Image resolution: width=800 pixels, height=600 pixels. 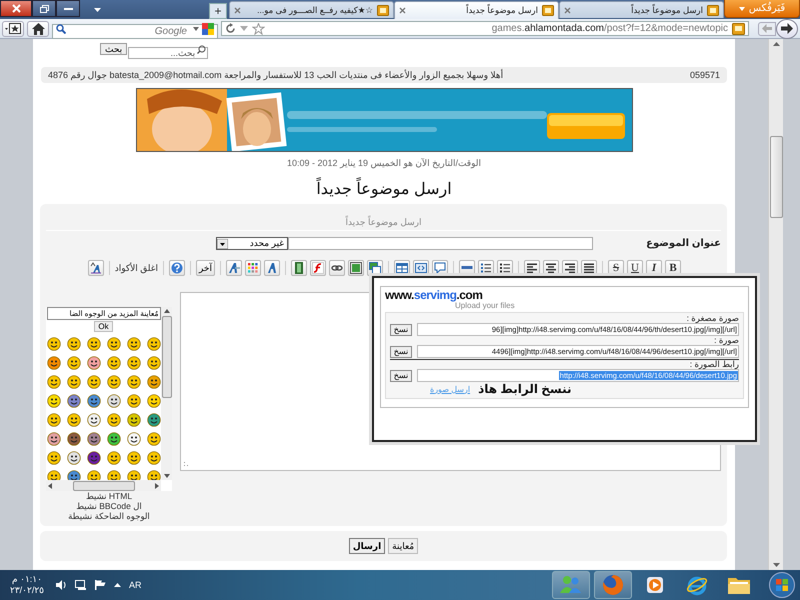 I want to click on search-field: Google, so click(x=135, y=31).